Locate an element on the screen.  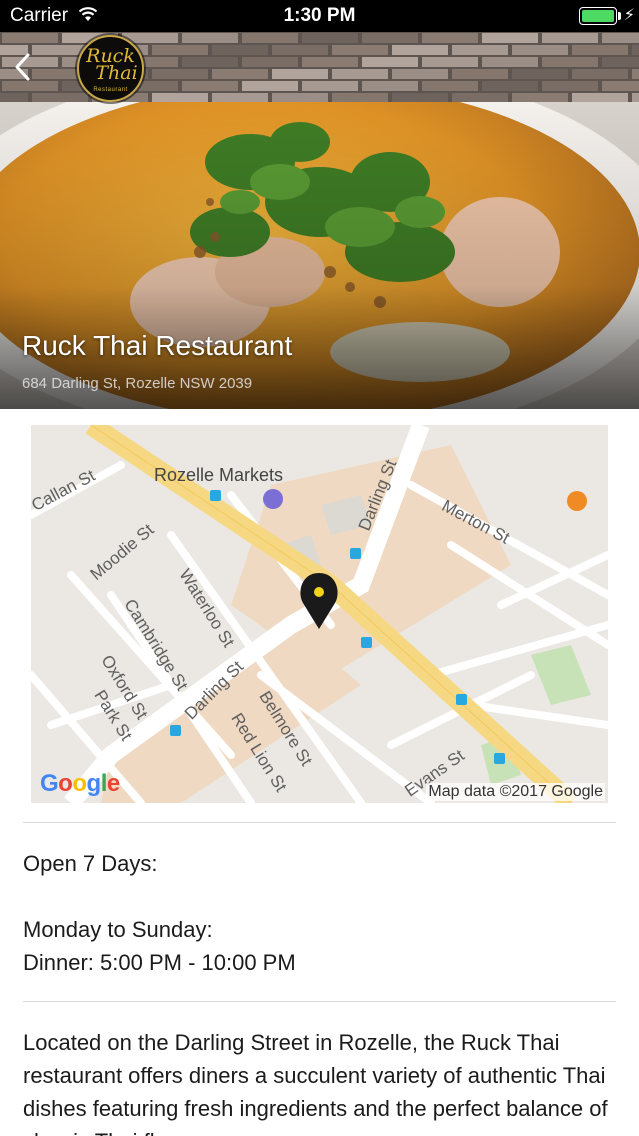
clock: 1:30 PM is located at coordinates (319, 15).